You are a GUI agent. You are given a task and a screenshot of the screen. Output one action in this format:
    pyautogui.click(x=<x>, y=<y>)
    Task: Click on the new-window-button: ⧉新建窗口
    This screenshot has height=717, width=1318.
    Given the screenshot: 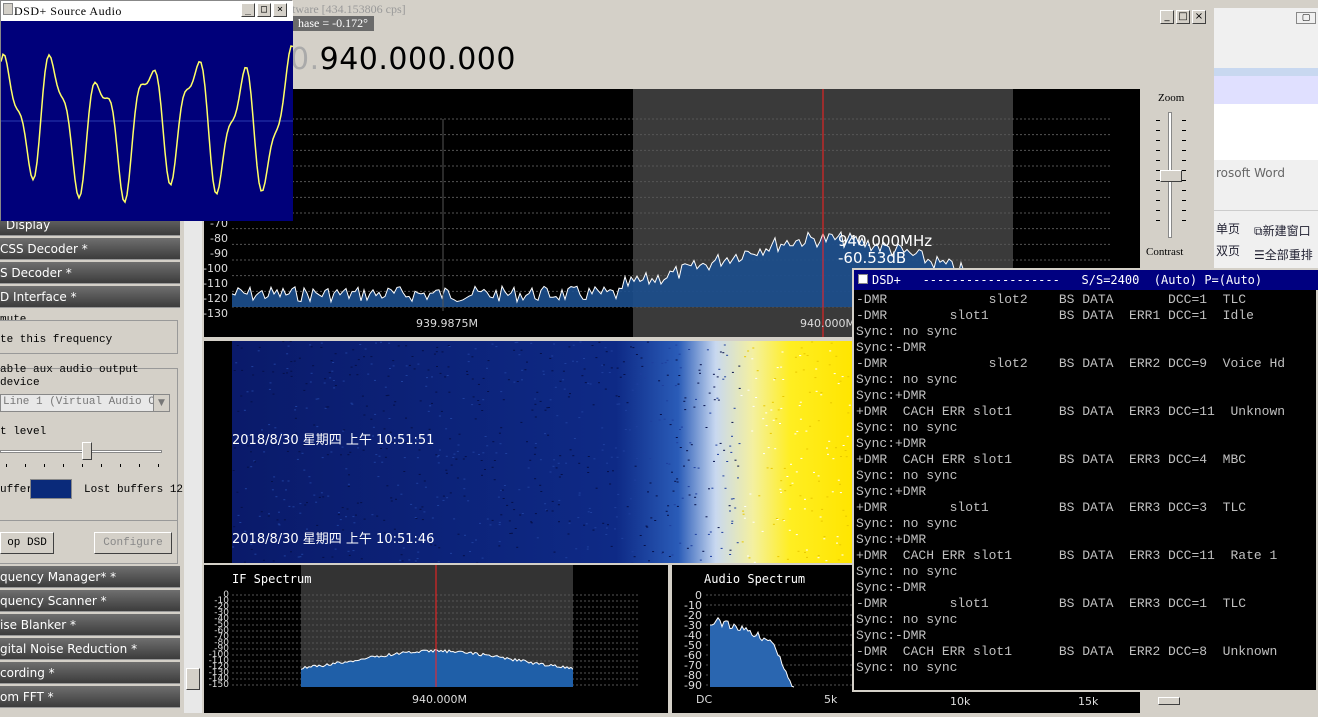 What is the action you would take?
    pyautogui.click(x=1282, y=230)
    